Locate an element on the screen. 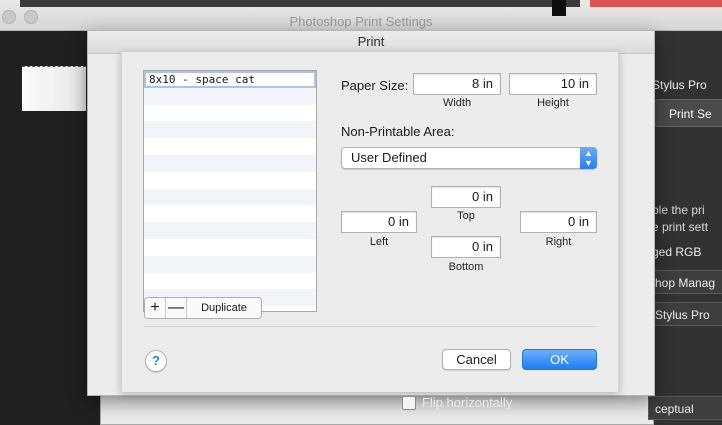 Image resolution: width=722 pixels, height=425 pixels. height-label: Height is located at coordinates (553, 103).